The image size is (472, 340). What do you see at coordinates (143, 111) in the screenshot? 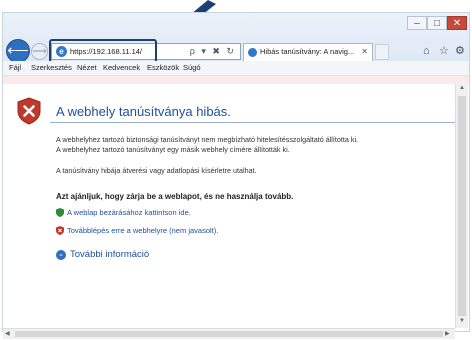
I see `page-title: A webhely tanúsítványa hibás.` at bounding box center [143, 111].